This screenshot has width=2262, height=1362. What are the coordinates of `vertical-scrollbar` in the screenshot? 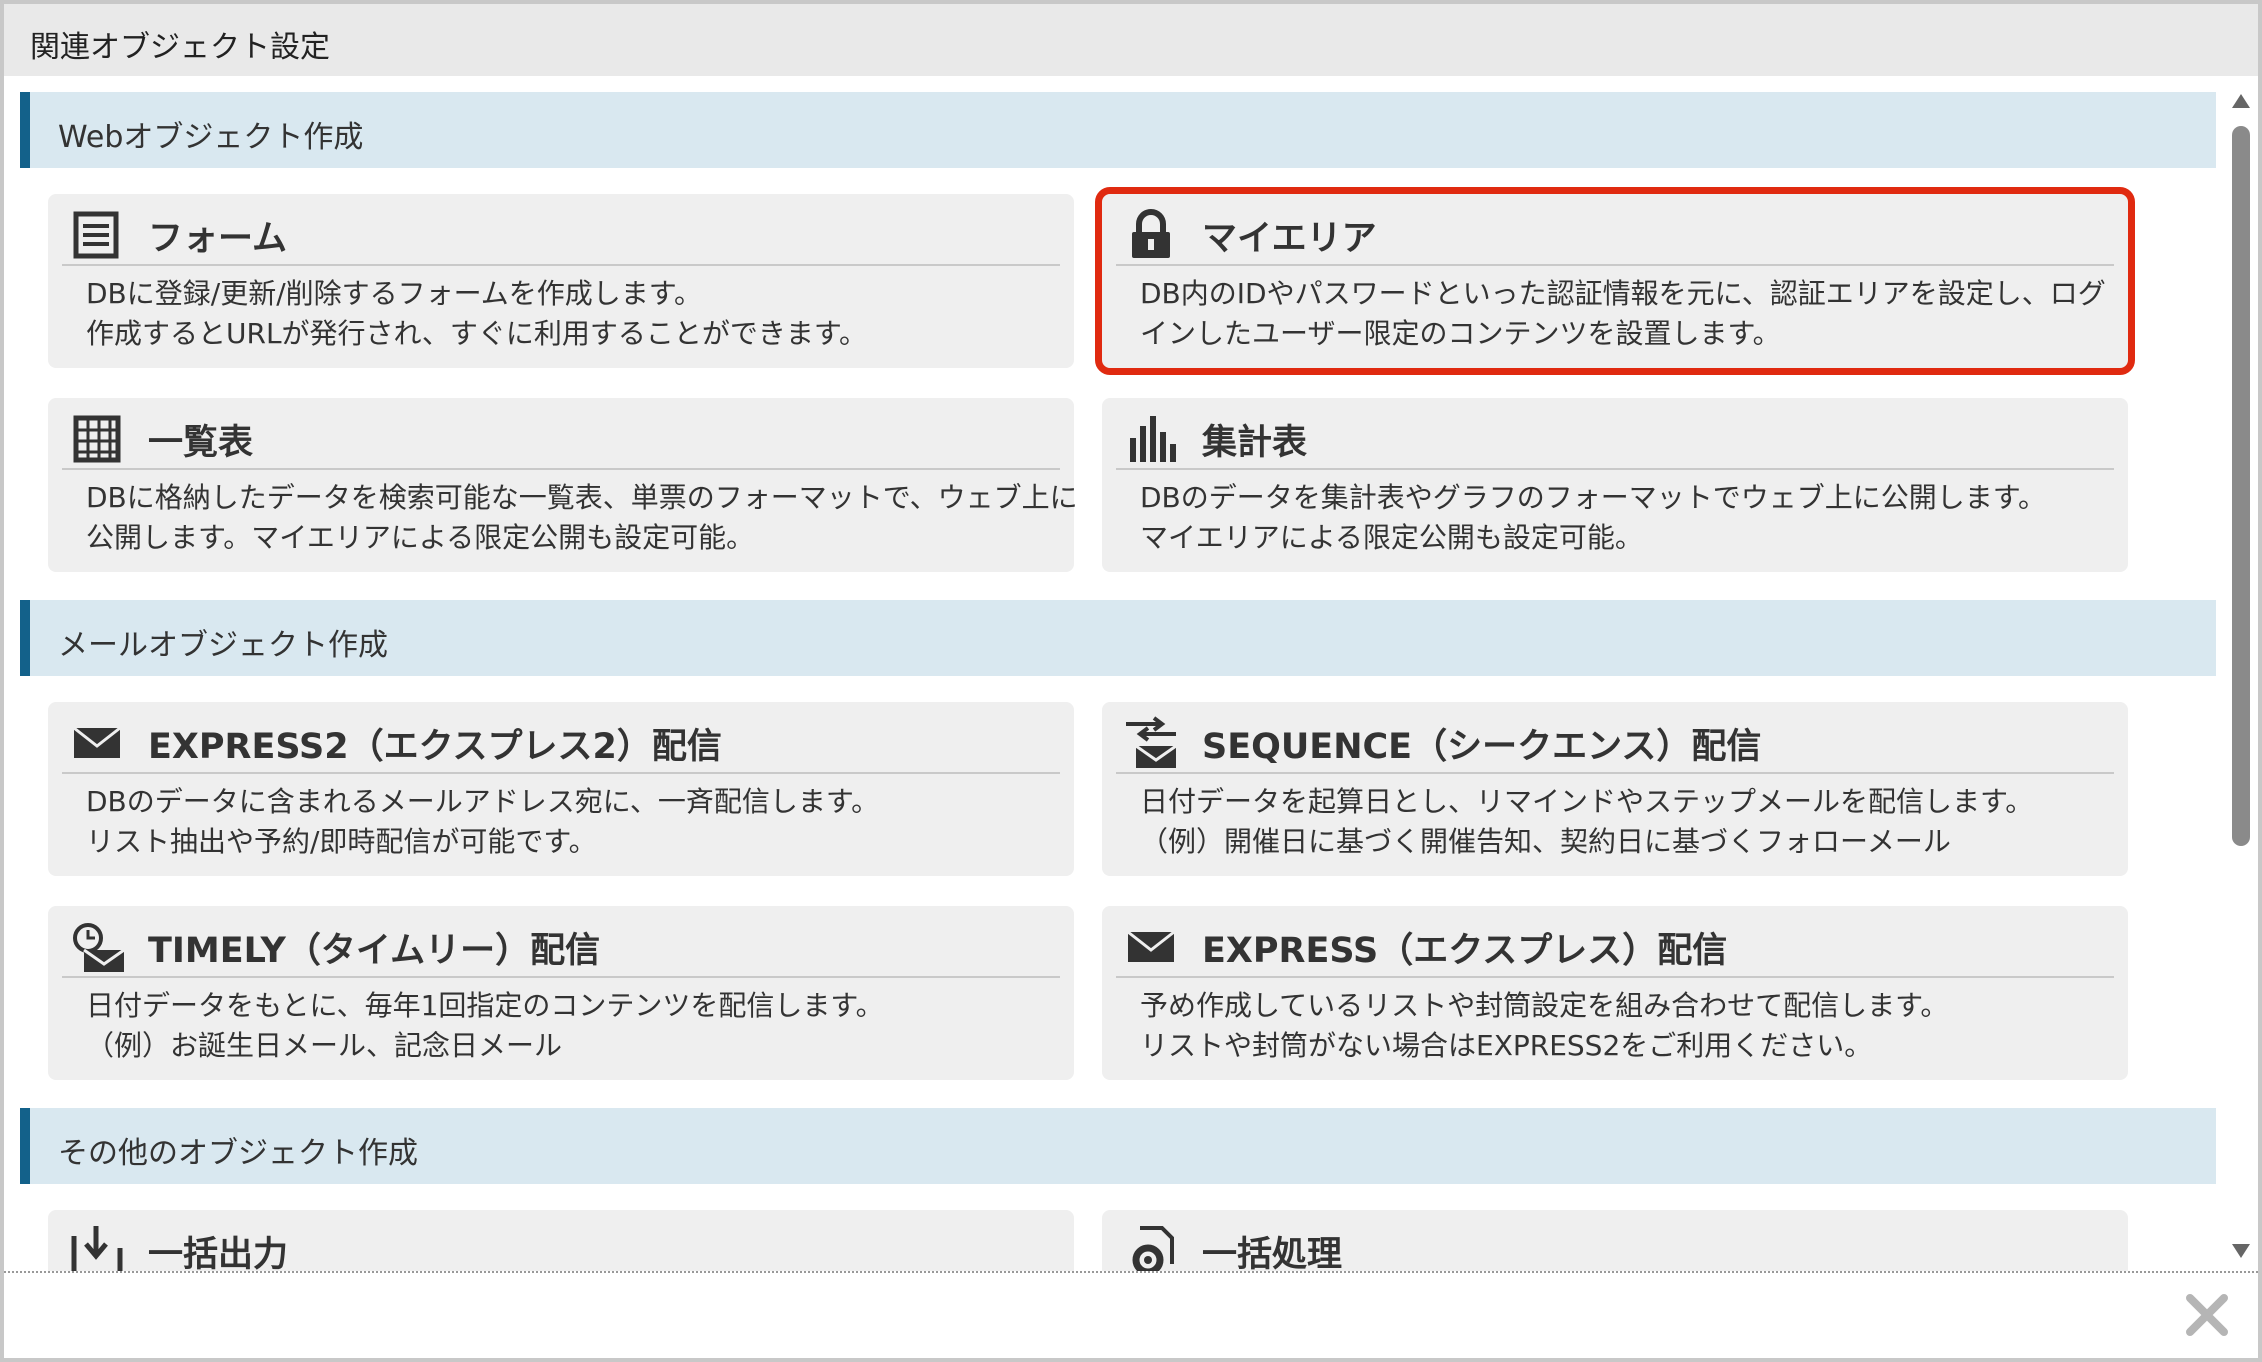 It's located at (2241, 674).